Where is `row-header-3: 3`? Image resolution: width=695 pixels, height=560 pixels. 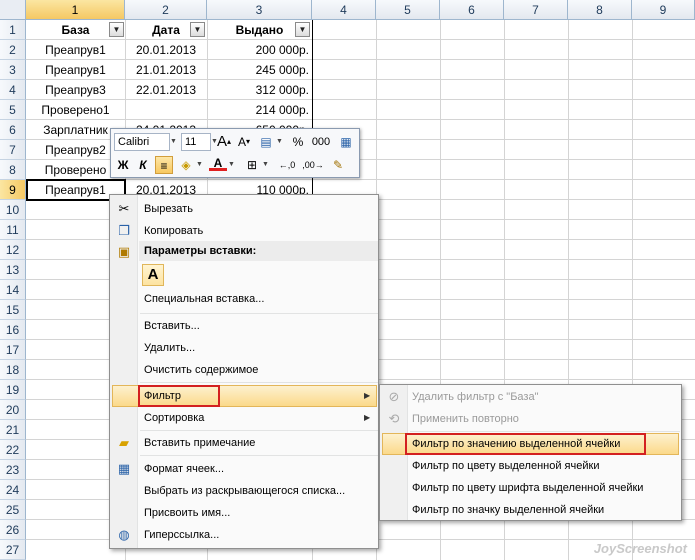 row-header-3: 3 is located at coordinates (13, 70).